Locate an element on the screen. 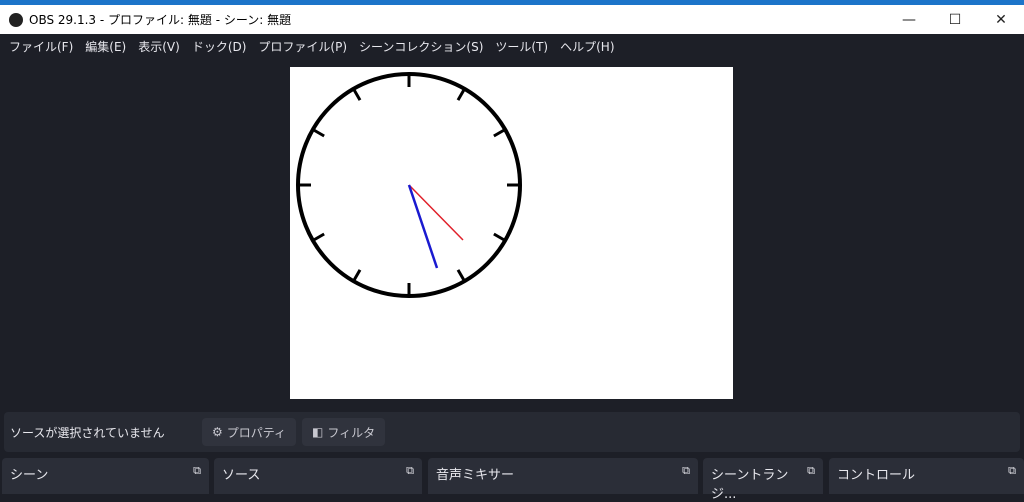  dock-scenes: シーン ⧉ is located at coordinates (105, 476).